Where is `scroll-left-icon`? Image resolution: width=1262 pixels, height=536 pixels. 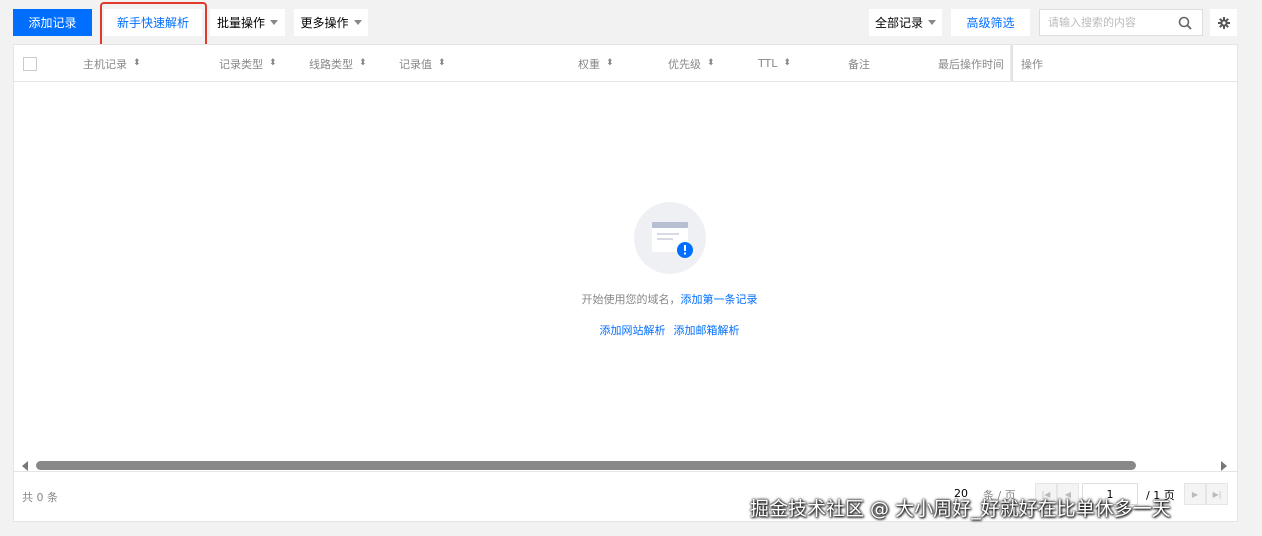 scroll-left-icon is located at coordinates (25, 466).